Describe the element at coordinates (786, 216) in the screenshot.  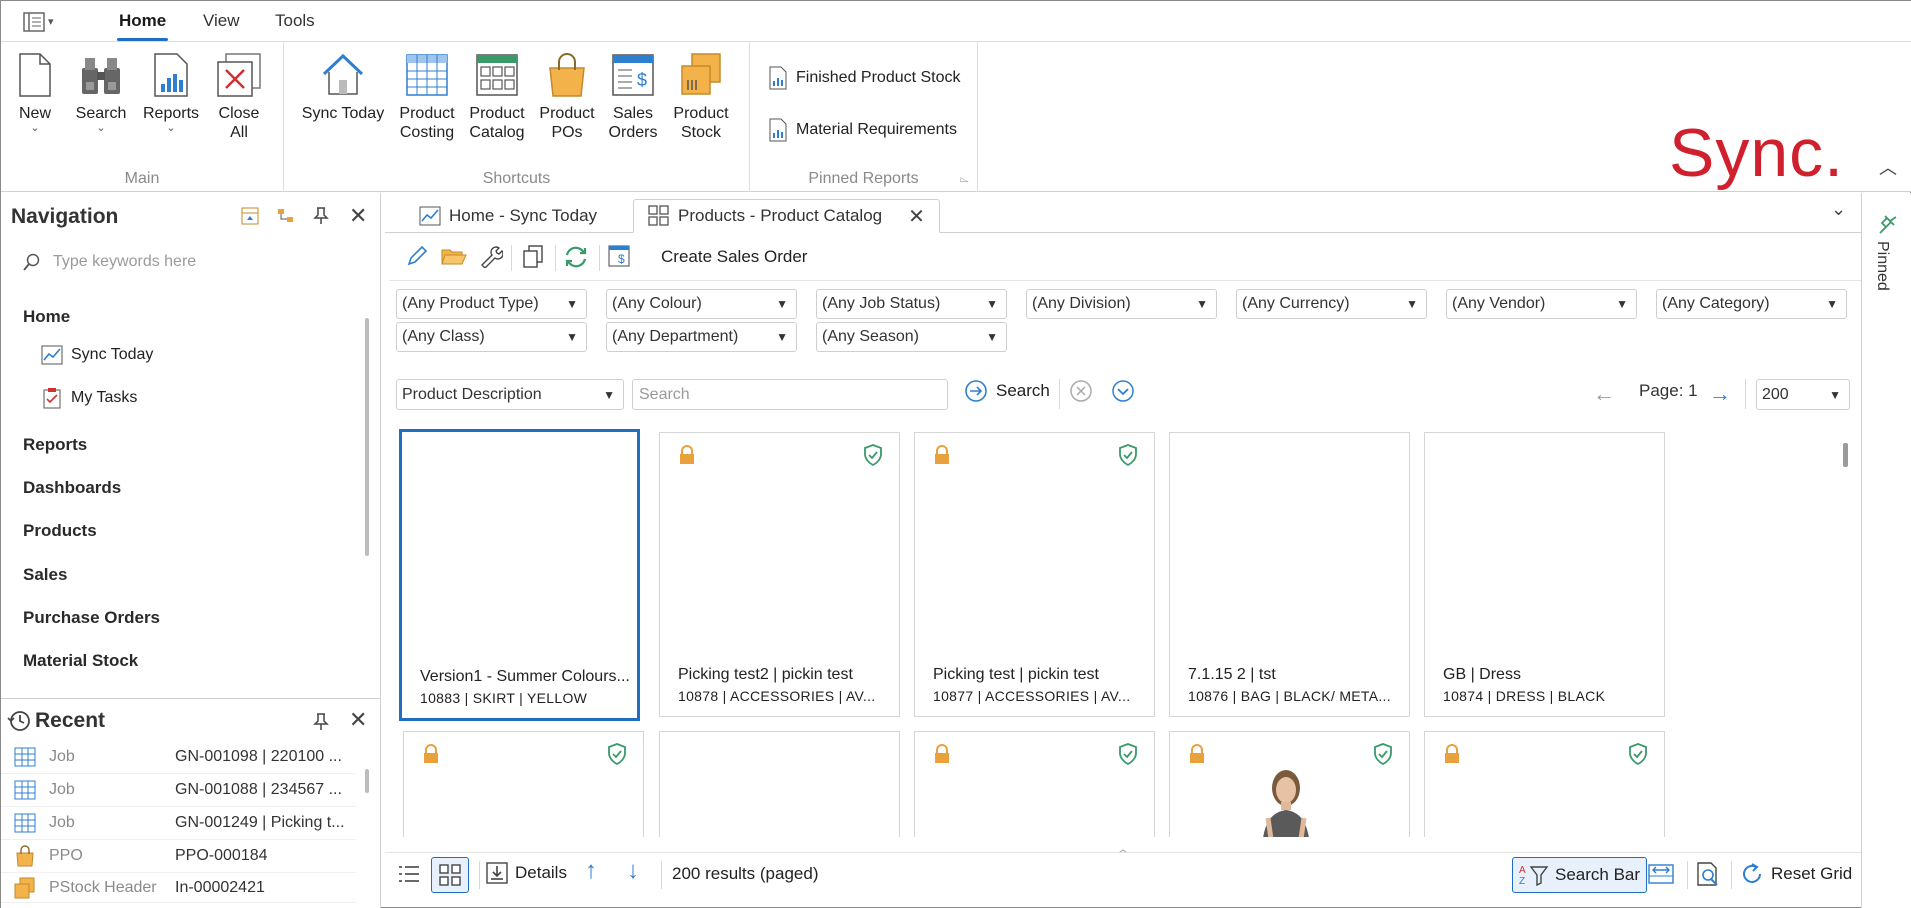
I see `doc-tab-product-catalog: Products - Product Catalog ✕` at that location.